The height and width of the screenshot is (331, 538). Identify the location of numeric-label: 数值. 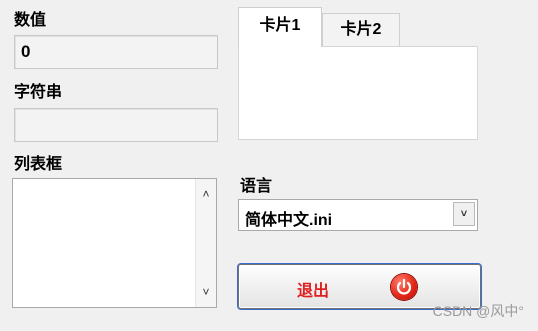
(30, 20).